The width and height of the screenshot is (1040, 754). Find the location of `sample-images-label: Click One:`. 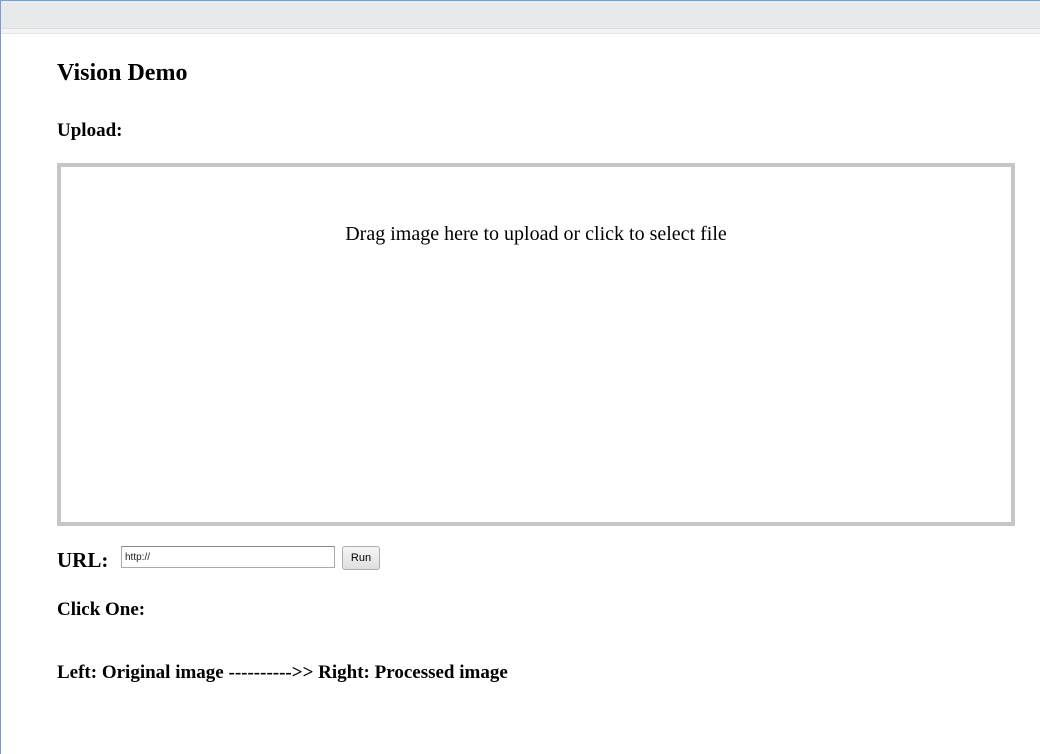

sample-images-label: Click One: is located at coordinates (101, 609).